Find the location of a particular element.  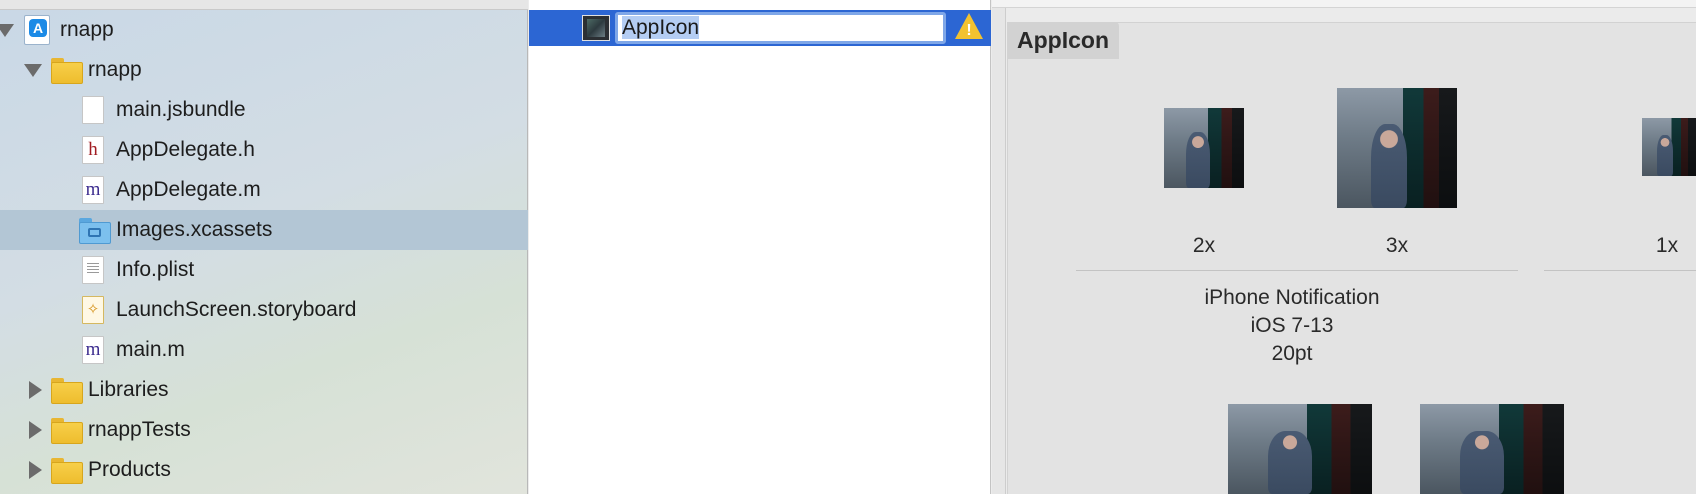

icon-slot-2x is located at coordinates (1204, 148).